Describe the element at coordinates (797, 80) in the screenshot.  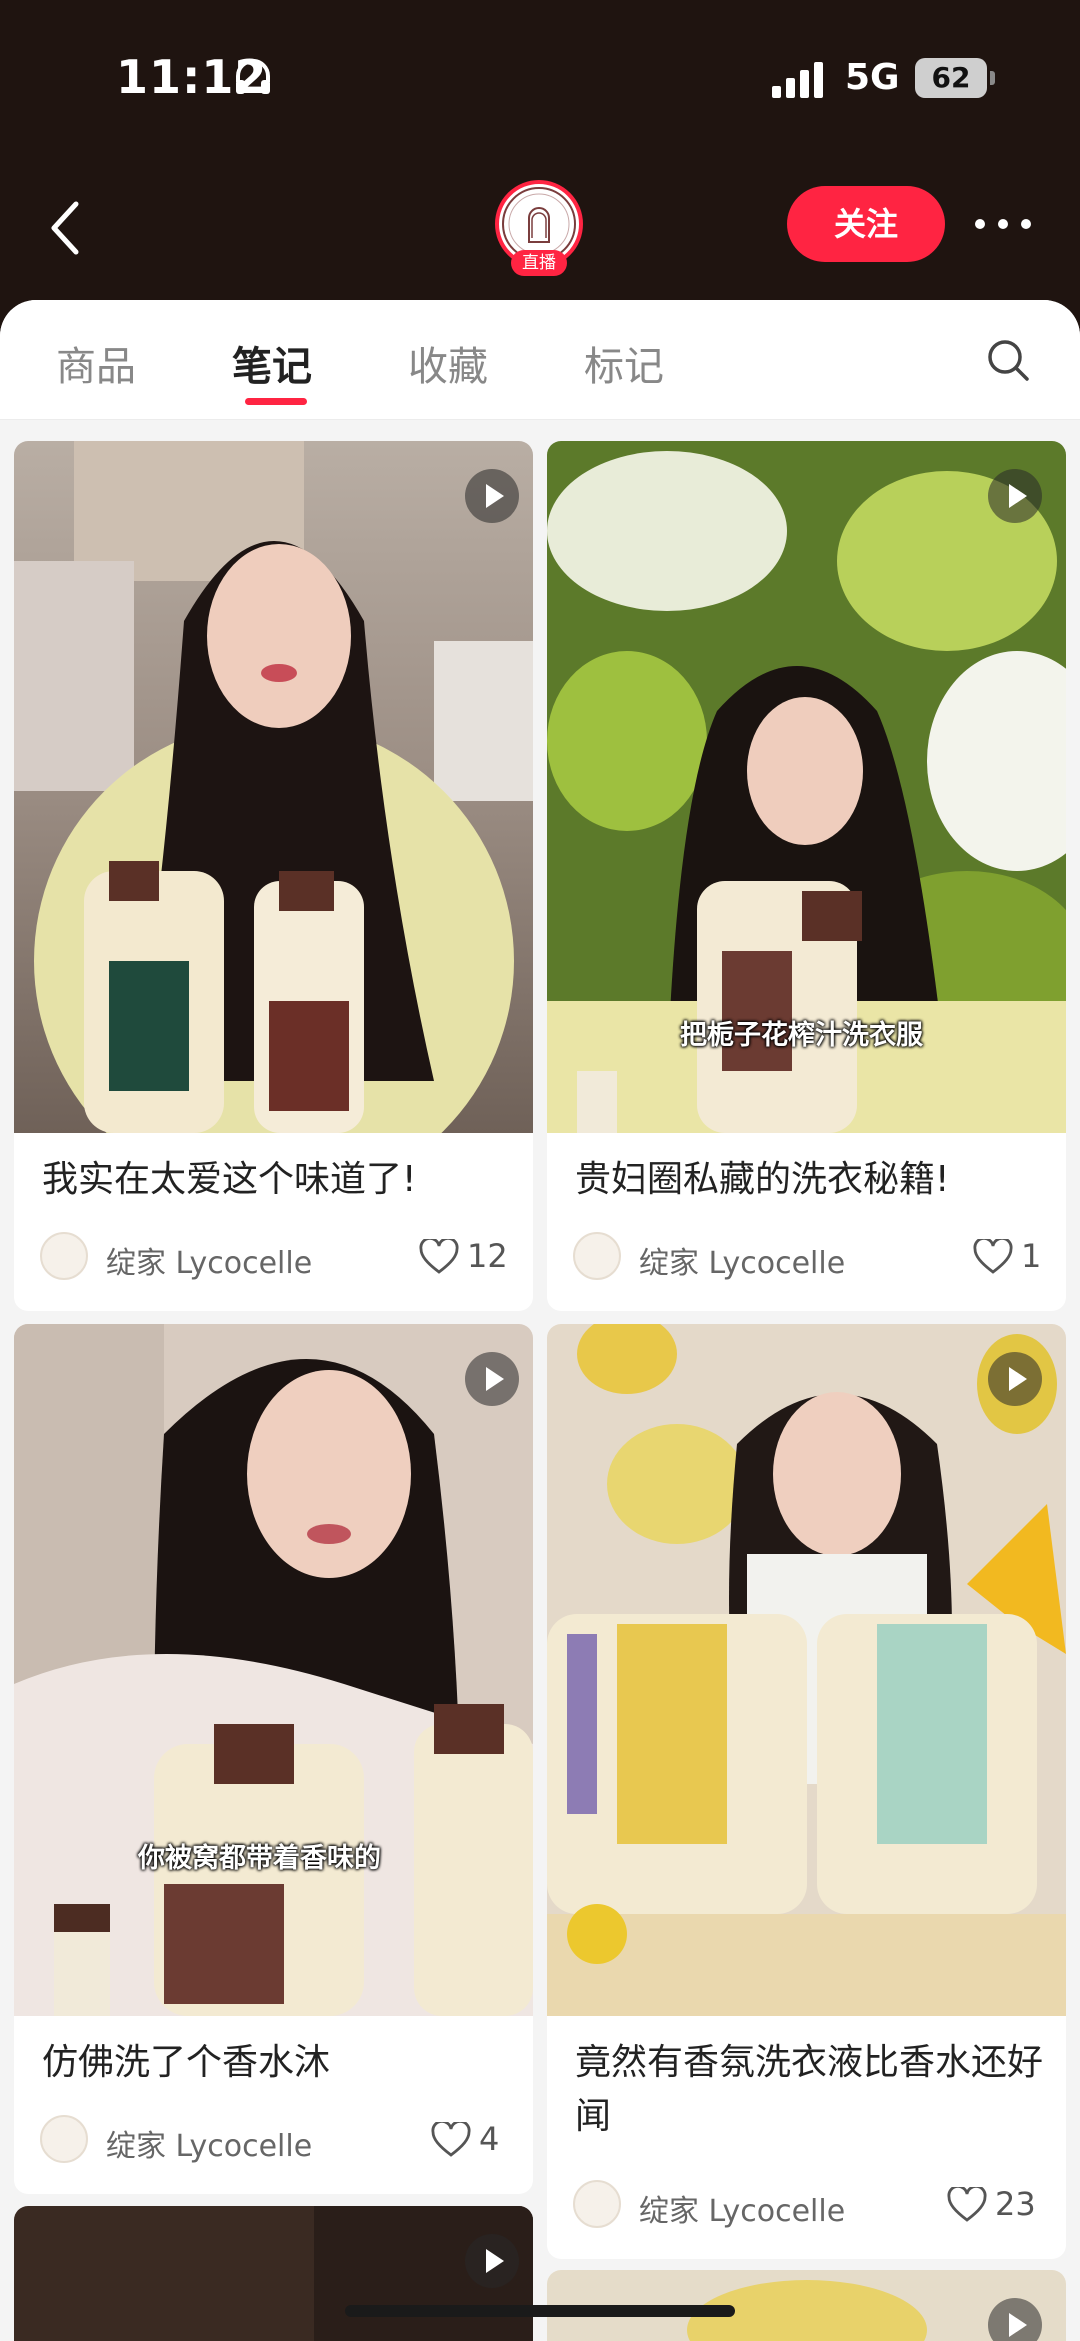
I see `signal-icon` at that location.